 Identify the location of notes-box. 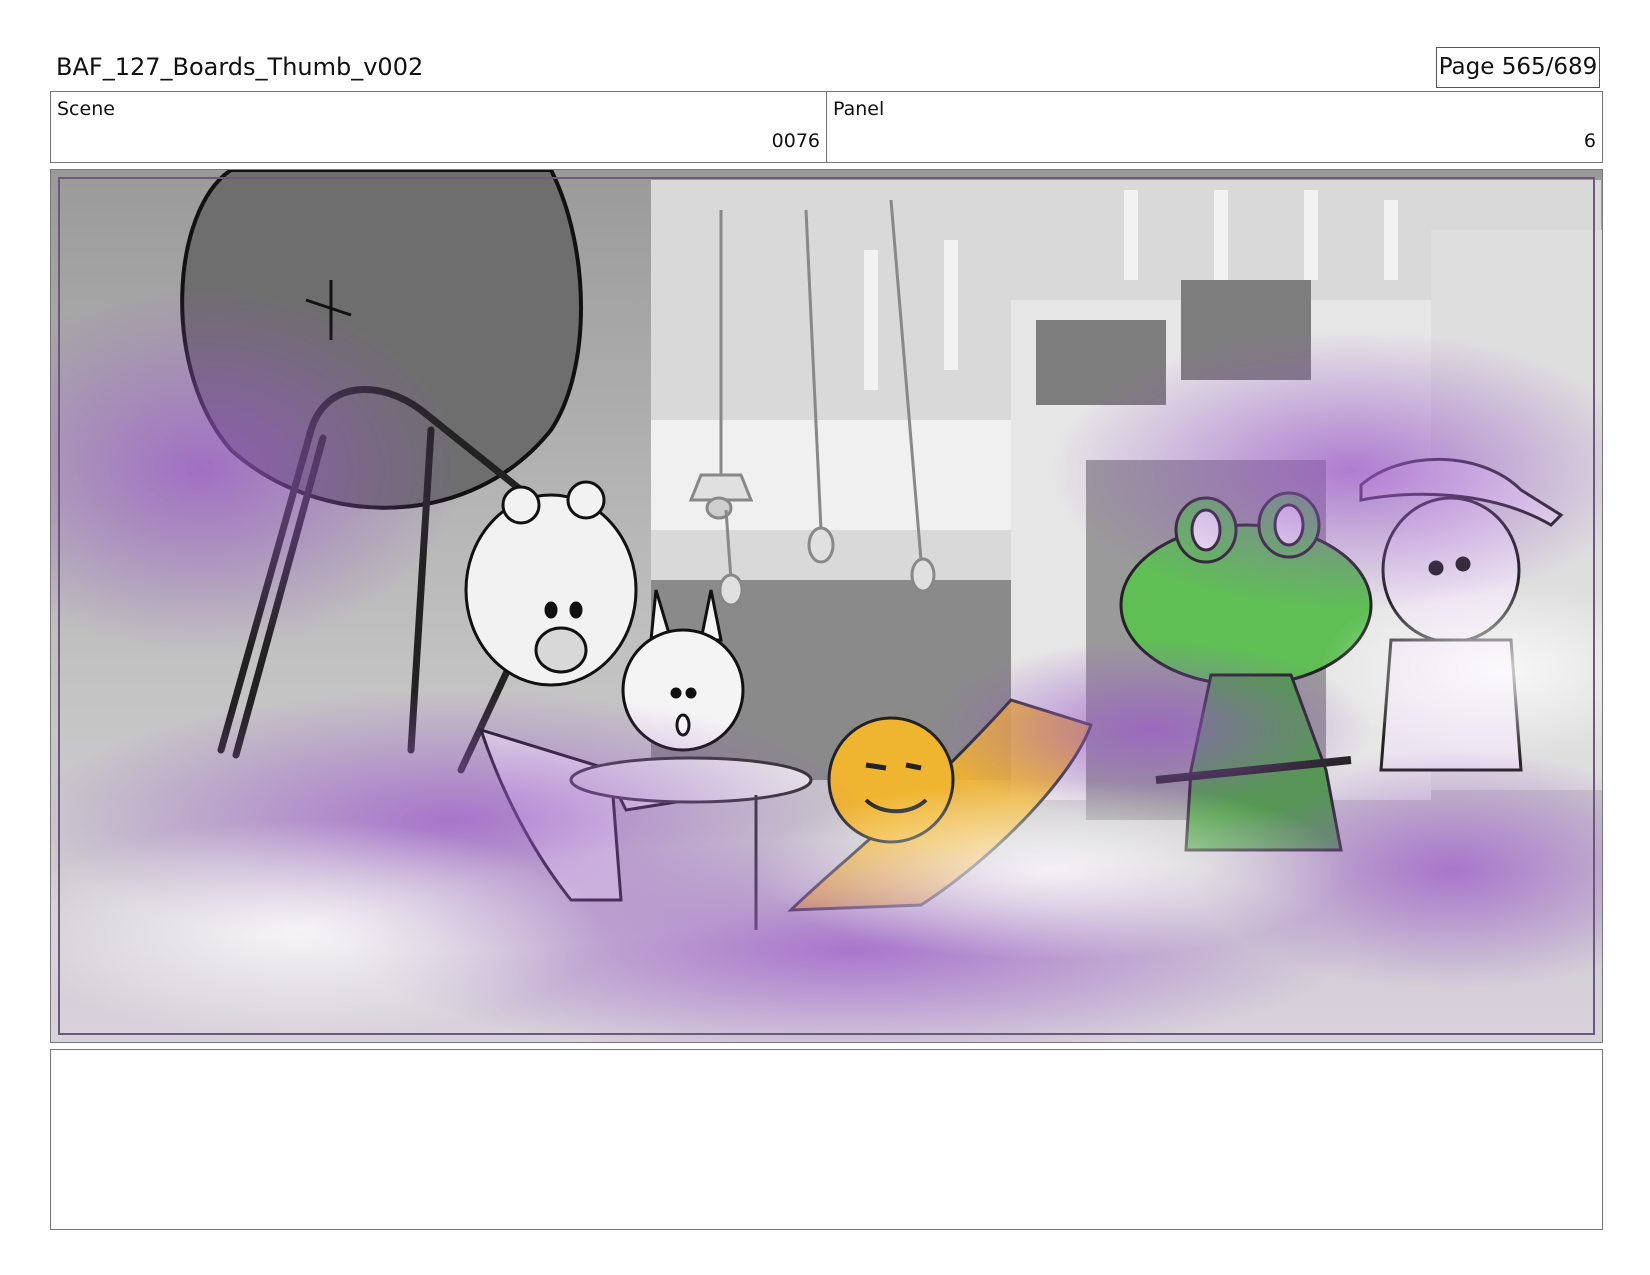
(826, 1139).